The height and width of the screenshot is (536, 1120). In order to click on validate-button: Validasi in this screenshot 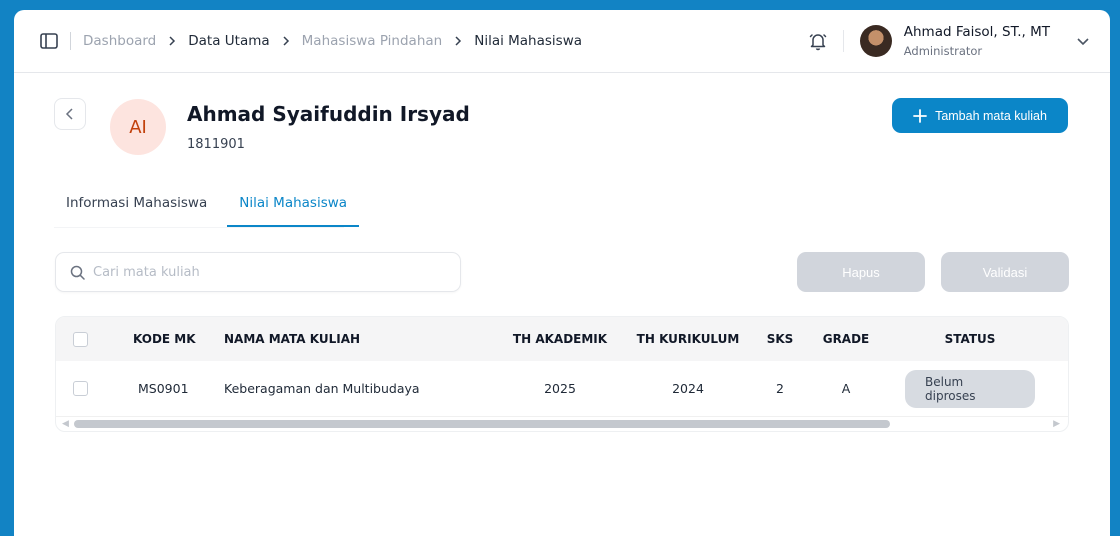, I will do `click(1005, 272)`.